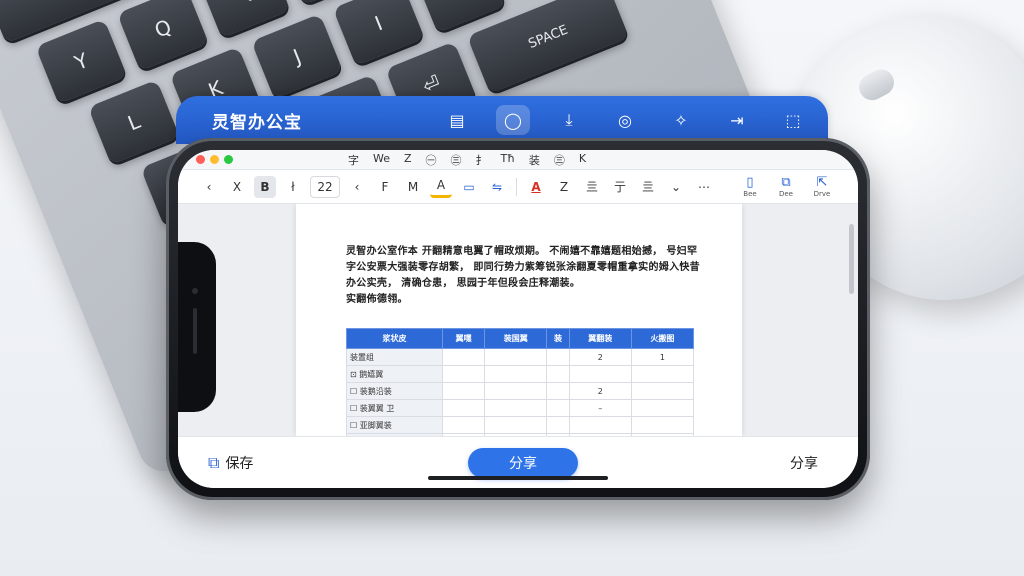 The height and width of the screenshot is (576, 1024). I want to click on close-button: X, so click(237, 187).